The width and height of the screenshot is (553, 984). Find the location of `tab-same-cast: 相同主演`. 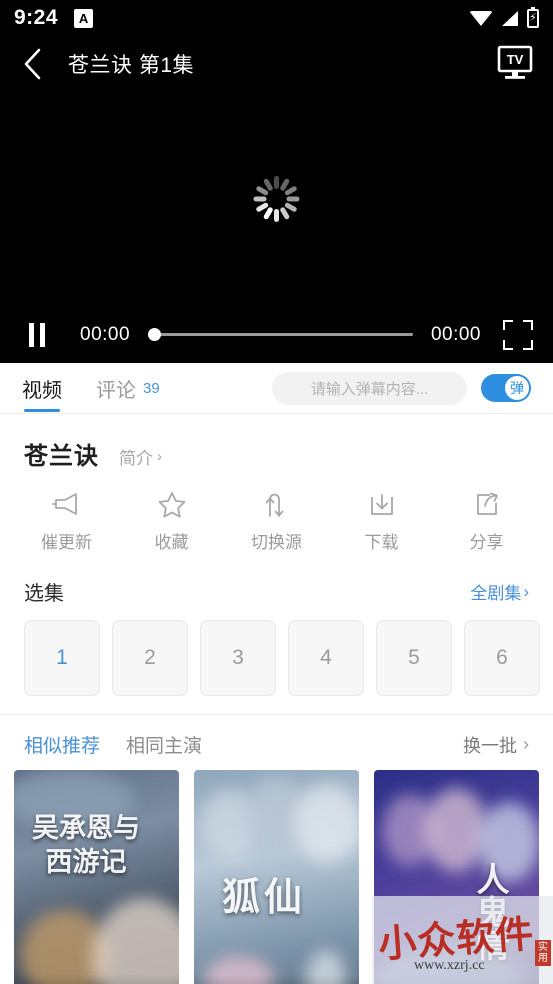

tab-same-cast: 相同主演 is located at coordinates (164, 744).